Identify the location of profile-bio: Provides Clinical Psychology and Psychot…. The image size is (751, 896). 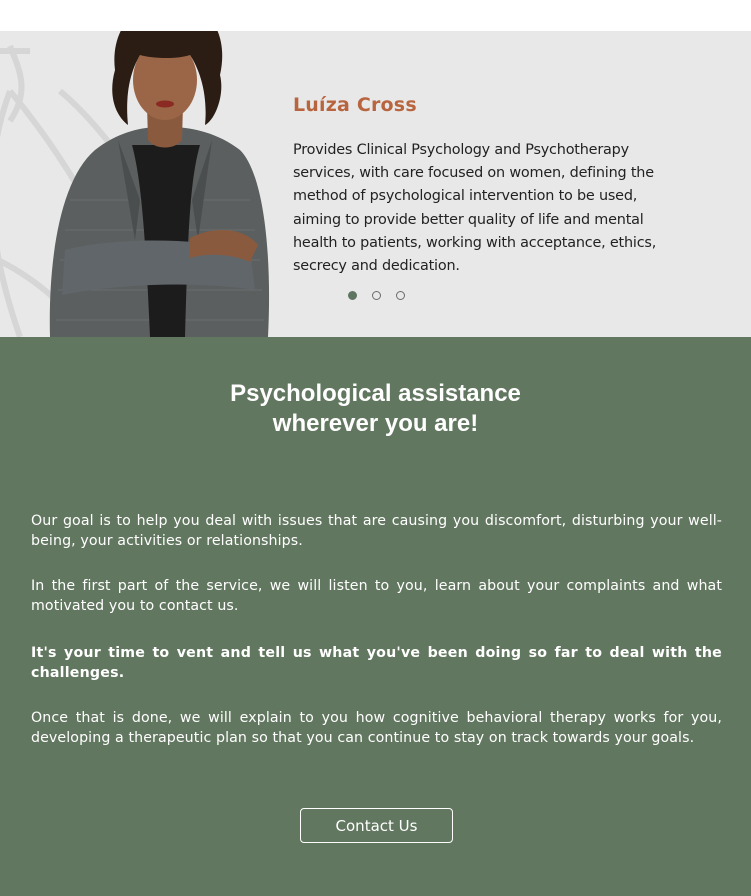
(475, 208).